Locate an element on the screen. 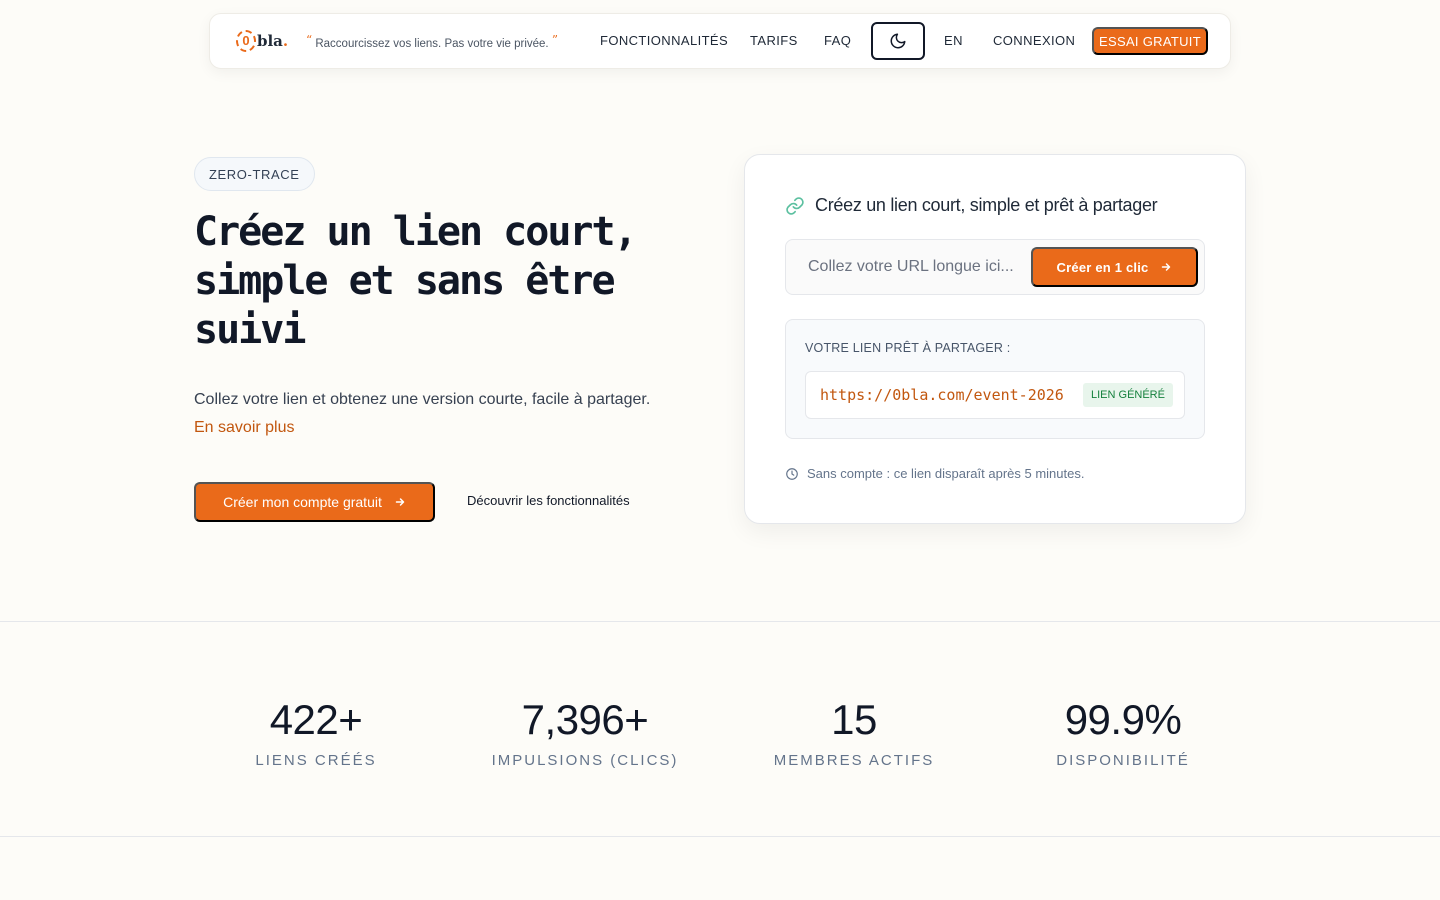 This screenshot has height=900, width=1440. stat-clicks: 7,396+ IMPULSIONS (CLICS) is located at coordinates (585, 732).